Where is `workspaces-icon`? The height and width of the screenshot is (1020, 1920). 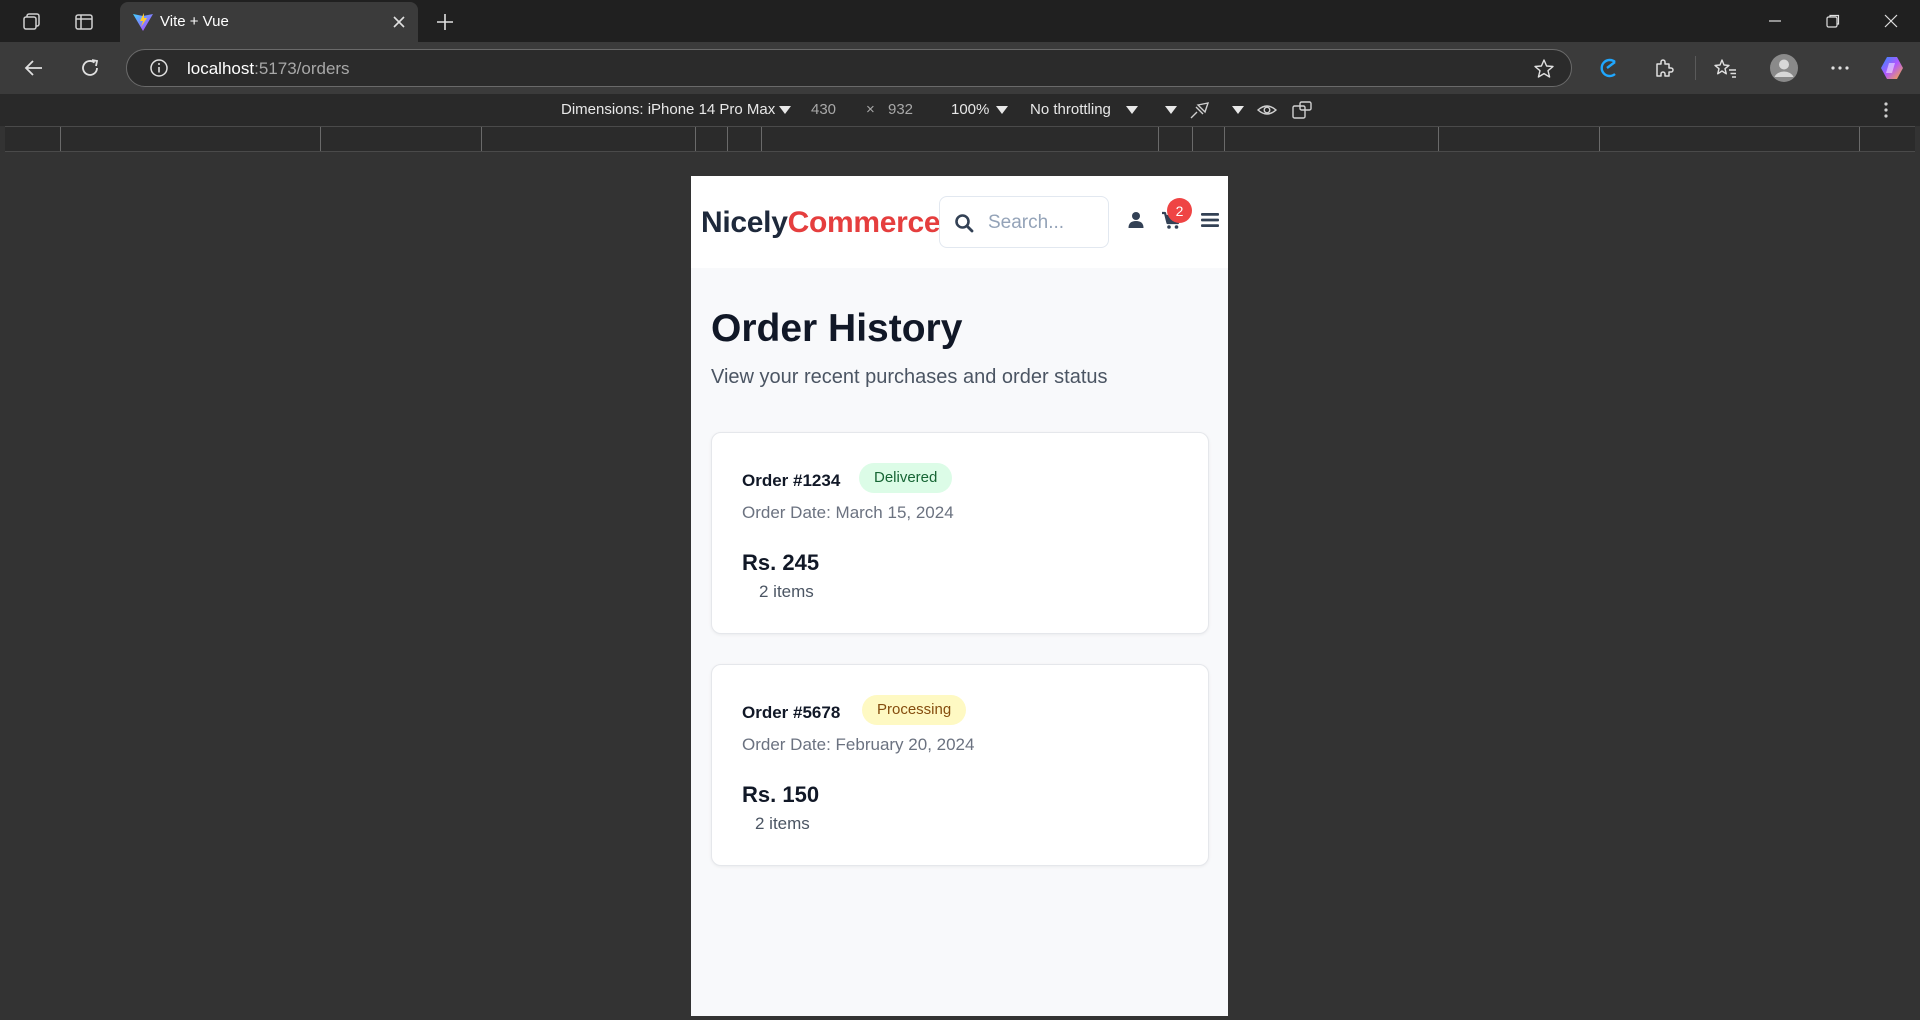
workspaces-icon is located at coordinates (32, 22).